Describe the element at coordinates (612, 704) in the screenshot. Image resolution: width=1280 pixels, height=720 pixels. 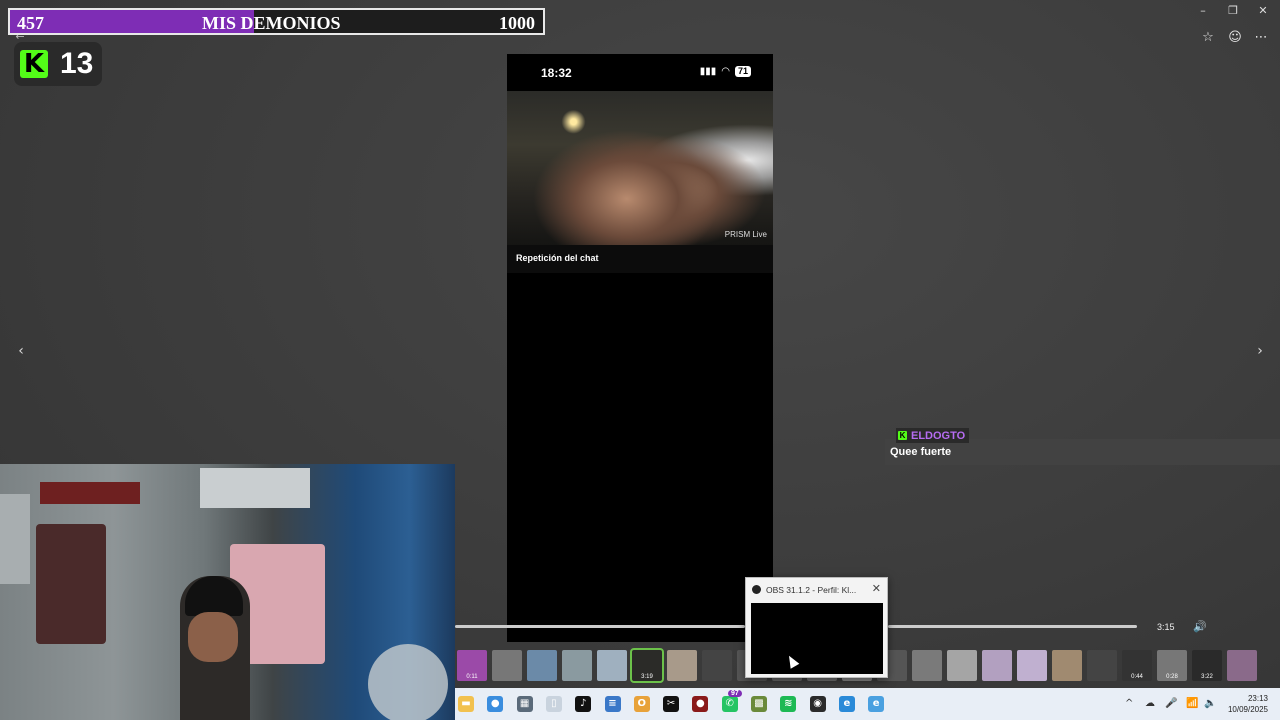
I see `notepad-icon: ≡` at that location.